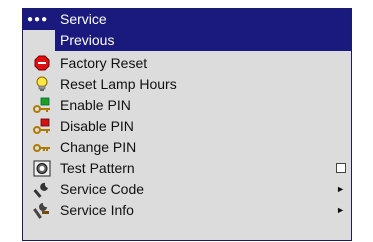 Image resolution: width=373 pixels, height=242 pixels. Describe the element at coordinates (83, 19) in the screenshot. I see `menu-title: Service` at that location.